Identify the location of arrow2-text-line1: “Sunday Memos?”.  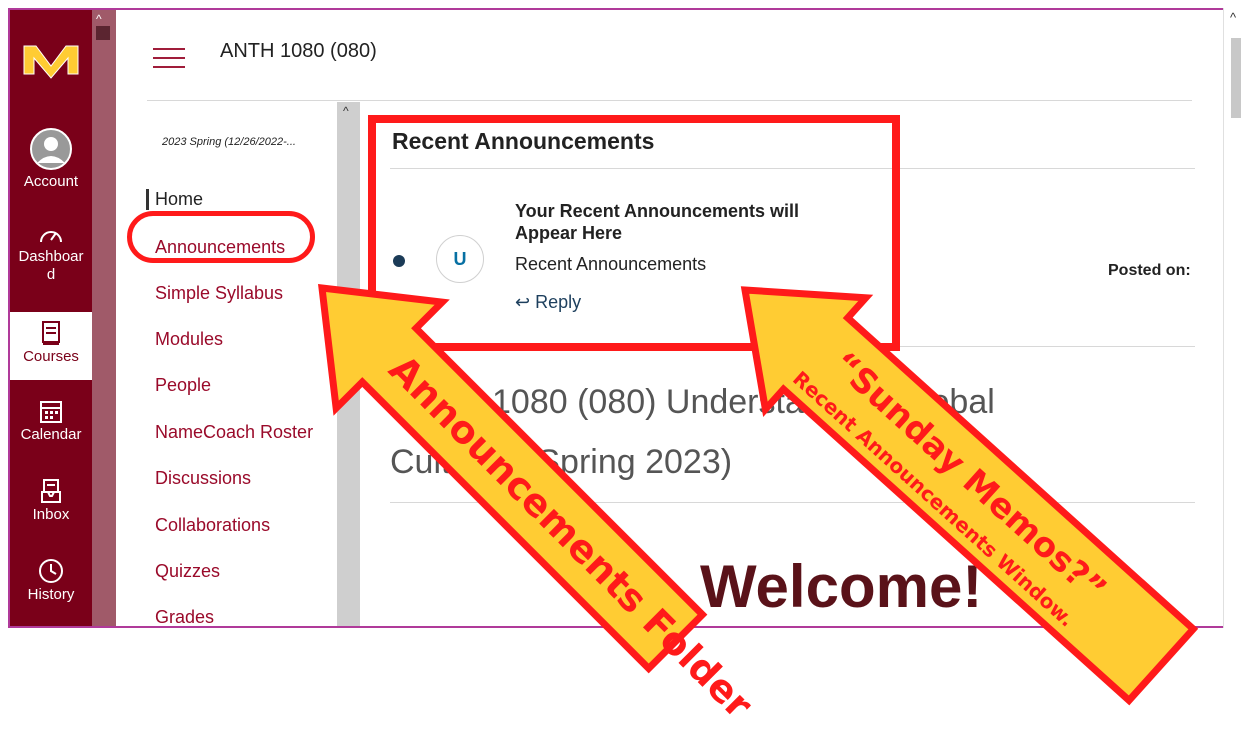
(968, 477).